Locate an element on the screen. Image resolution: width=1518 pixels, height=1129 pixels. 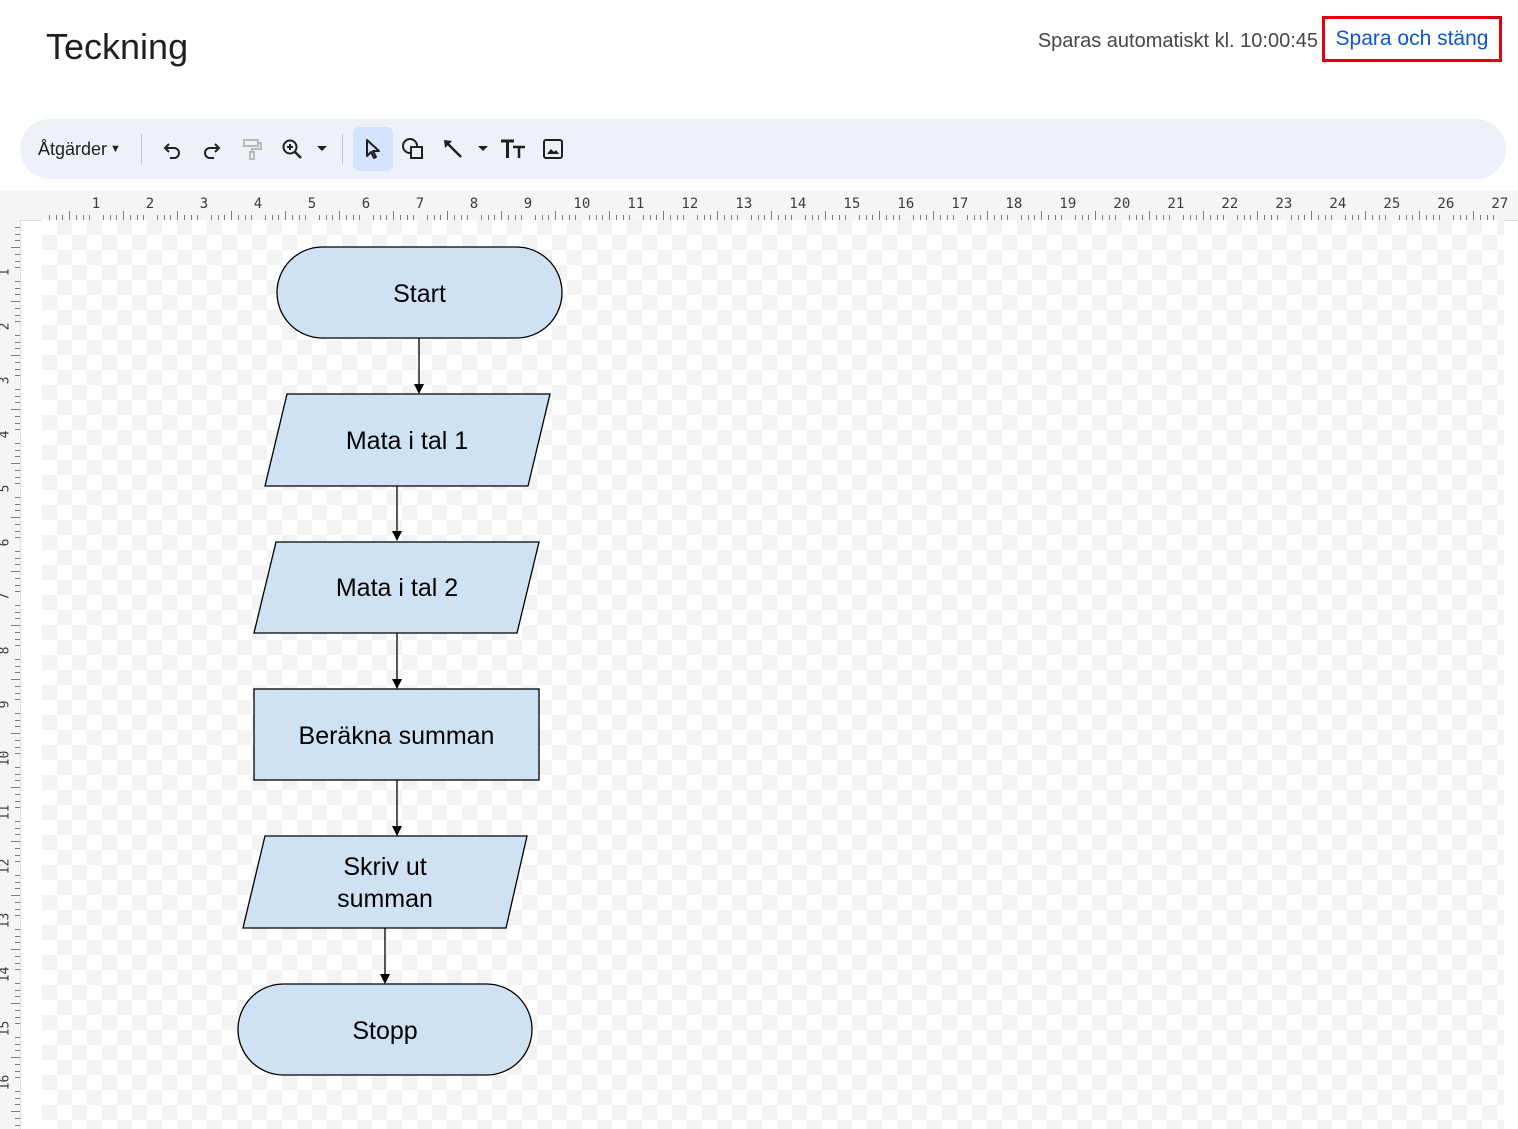
stop-terminator: Stopp is located at coordinates (385, 1029).